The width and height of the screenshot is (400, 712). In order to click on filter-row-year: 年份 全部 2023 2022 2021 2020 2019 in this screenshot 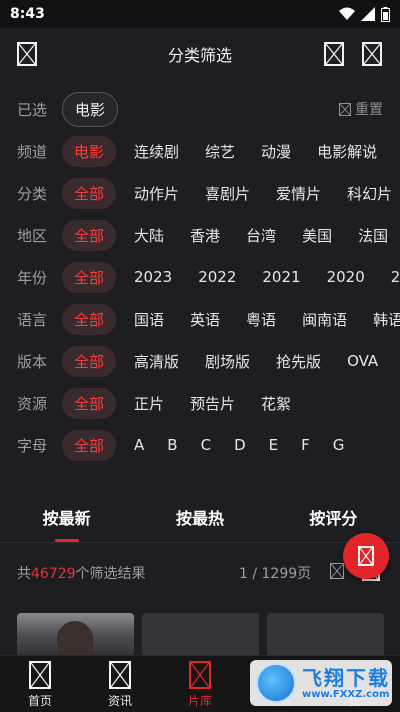, I will do `click(200, 277)`.